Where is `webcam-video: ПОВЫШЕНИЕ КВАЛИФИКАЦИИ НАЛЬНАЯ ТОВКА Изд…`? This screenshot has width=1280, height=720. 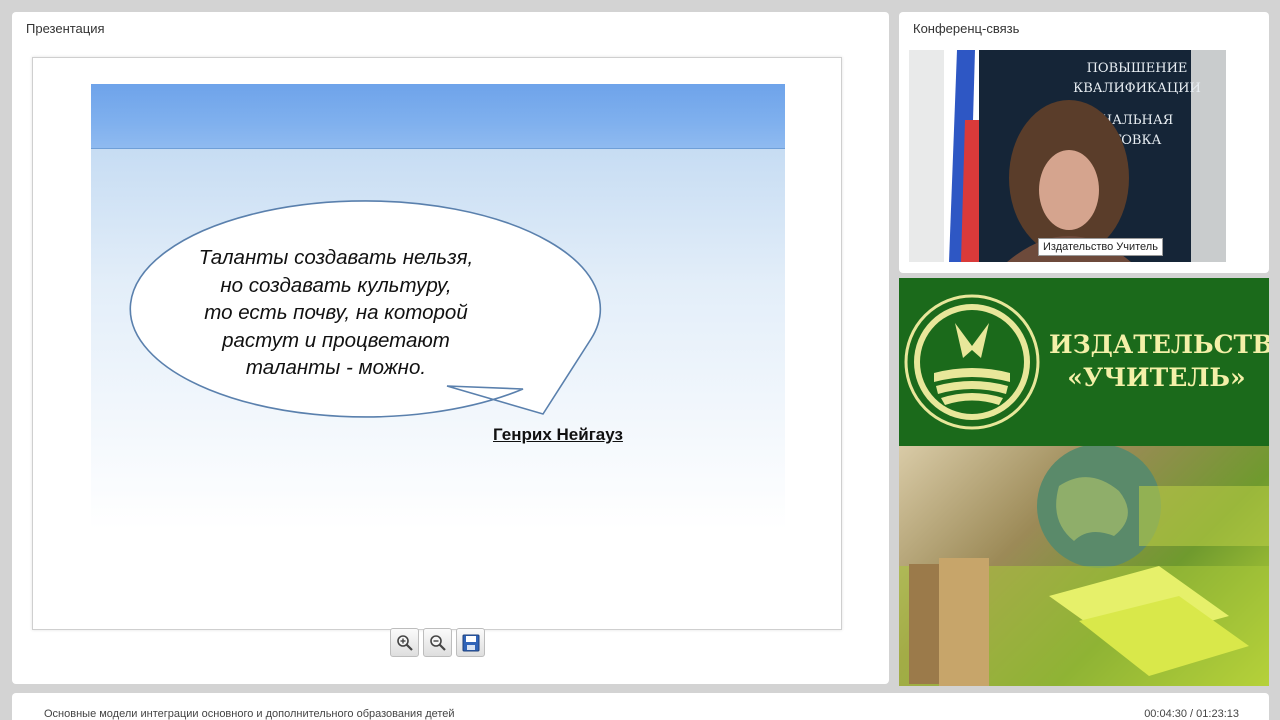 webcam-video: ПОВЫШЕНИЕ КВАЛИФИКАЦИИ НАЛЬНАЯ ТОВКА Изд… is located at coordinates (1067, 156).